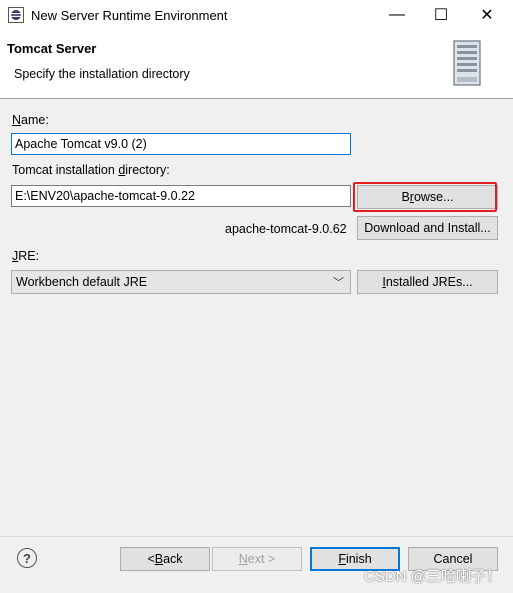  Describe the element at coordinates (425, 197) in the screenshot. I see `red-highlight-box` at that location.